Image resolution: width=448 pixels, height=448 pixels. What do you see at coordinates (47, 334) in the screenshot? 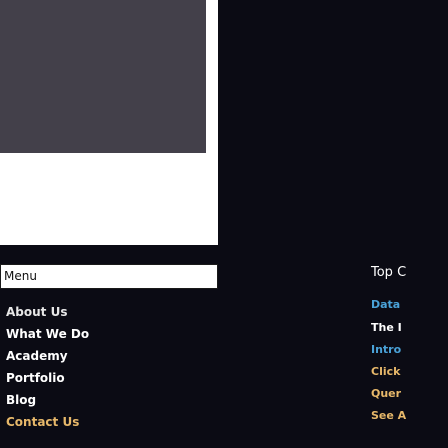
I see `nav-item-what-we-do: What We Do` at bounding box center [47, 334].